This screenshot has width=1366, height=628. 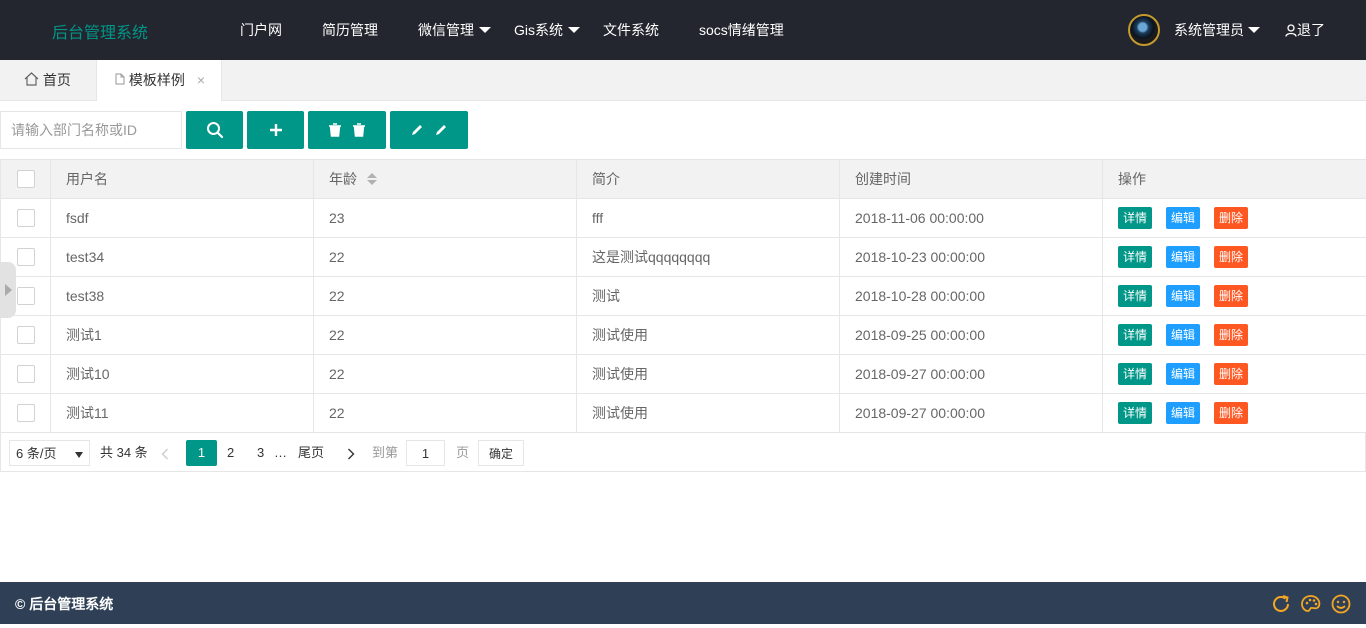 I want to click on table-row: 测试11 22 测试使用 2018-09-27 00:00:00 详情 编辑 删除, so click(x=683, y=413).